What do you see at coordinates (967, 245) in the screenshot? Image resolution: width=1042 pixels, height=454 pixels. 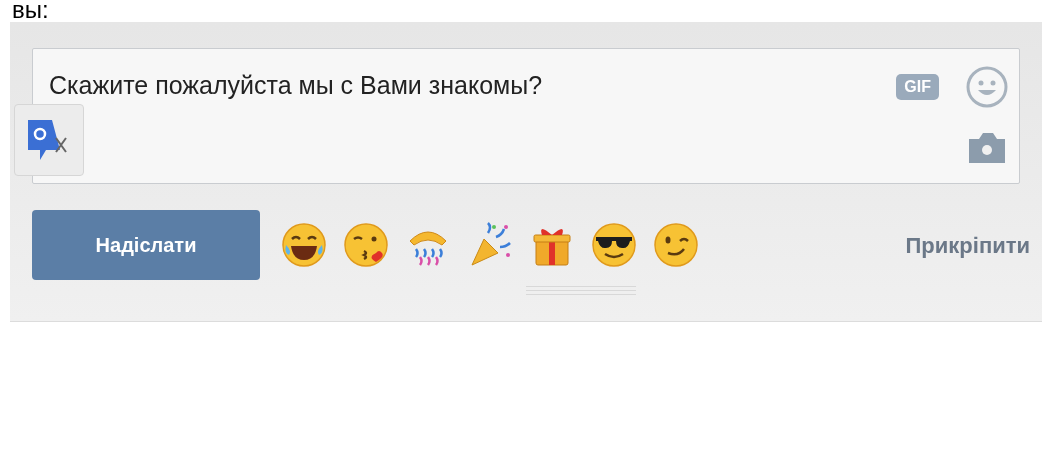 I see `attach-link: Прикріпити` at bounding box center [967, 245].